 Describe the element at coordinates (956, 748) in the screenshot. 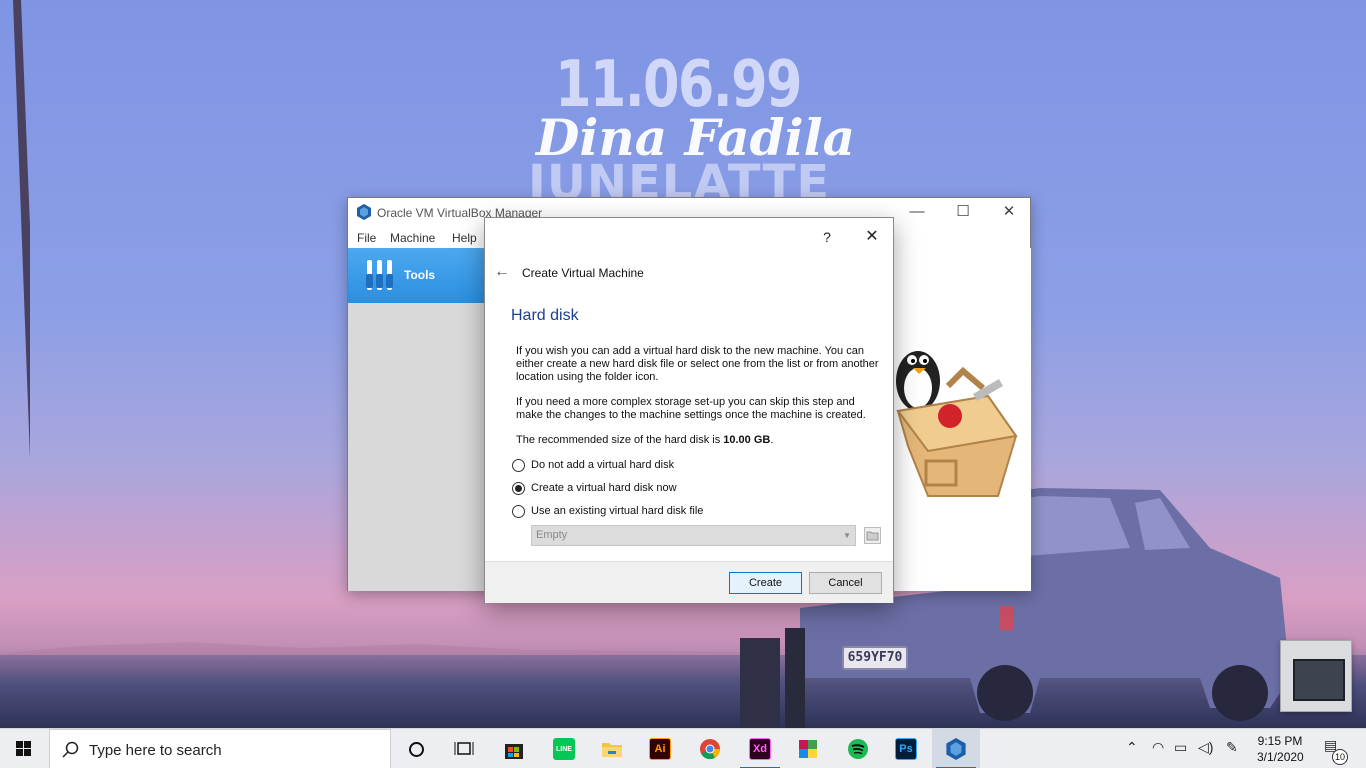

I see `virtualbox-taskbar-icon` at that location.